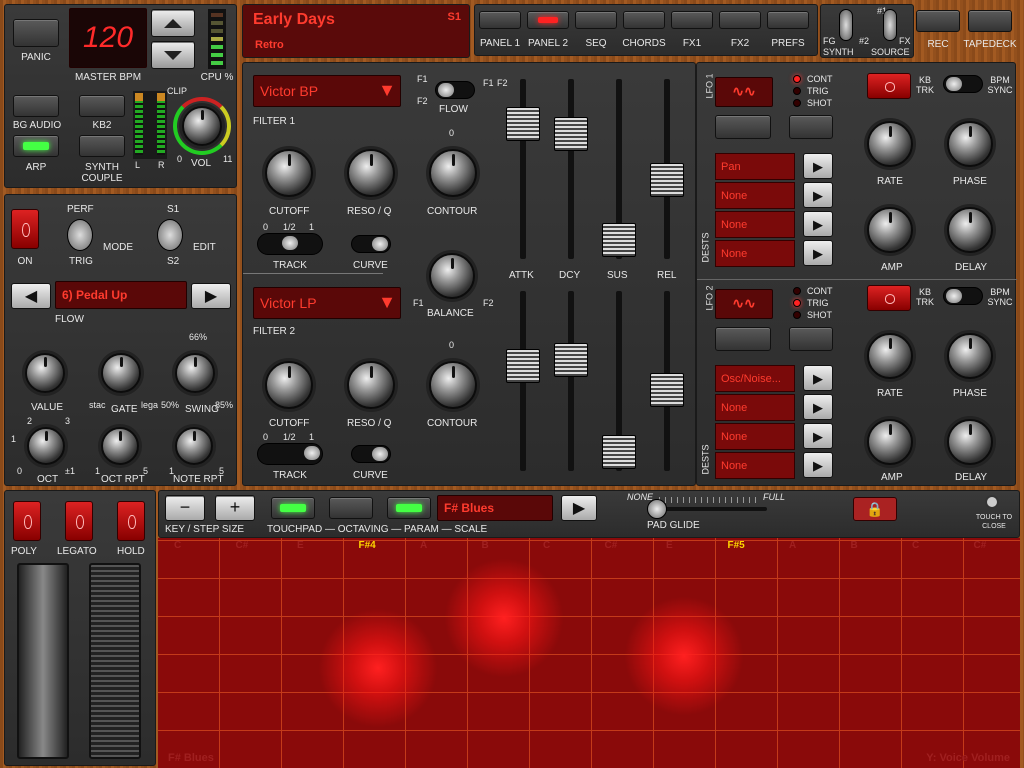  What do you see at coordinates (596, 20) in the screenshot?
I see `tab-seq` at bounding box center [596, 20].